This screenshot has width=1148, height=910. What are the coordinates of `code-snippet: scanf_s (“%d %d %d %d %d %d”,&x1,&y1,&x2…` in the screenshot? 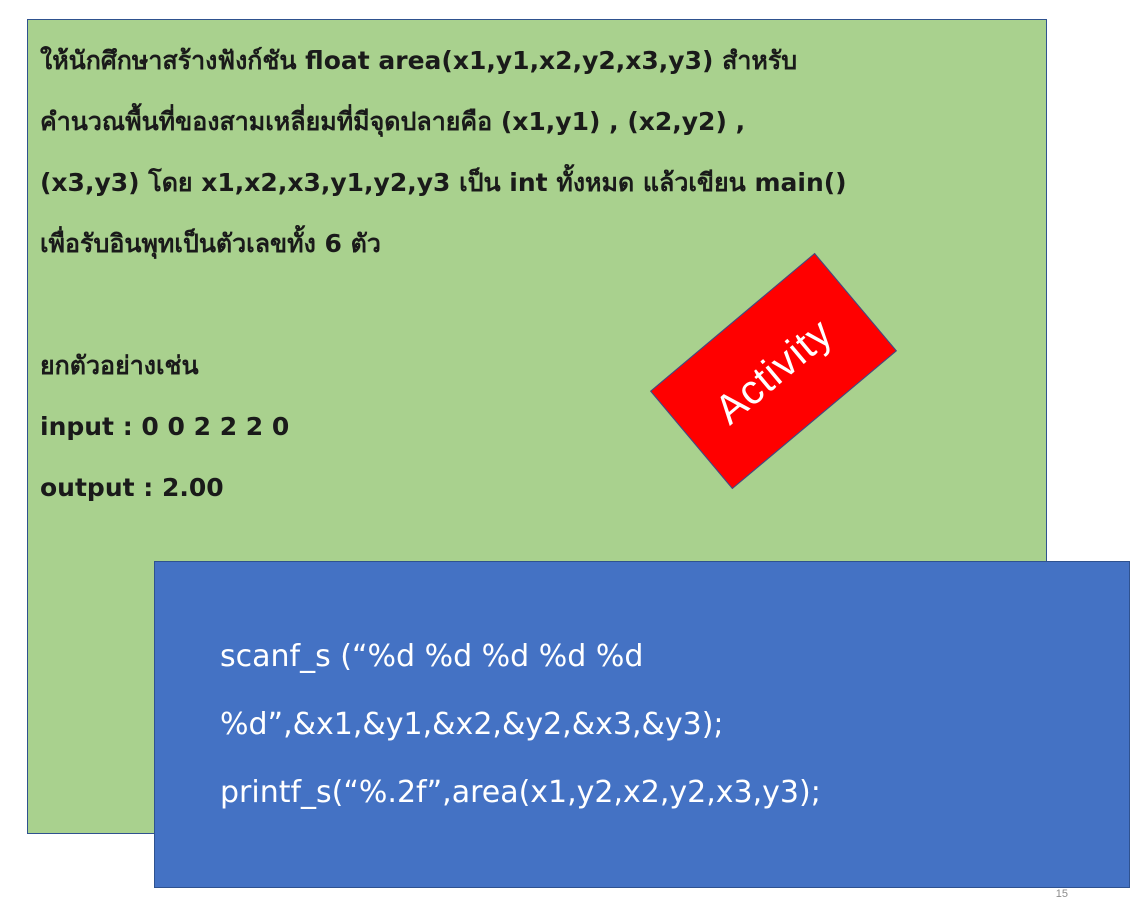 It's located at (520, 725).